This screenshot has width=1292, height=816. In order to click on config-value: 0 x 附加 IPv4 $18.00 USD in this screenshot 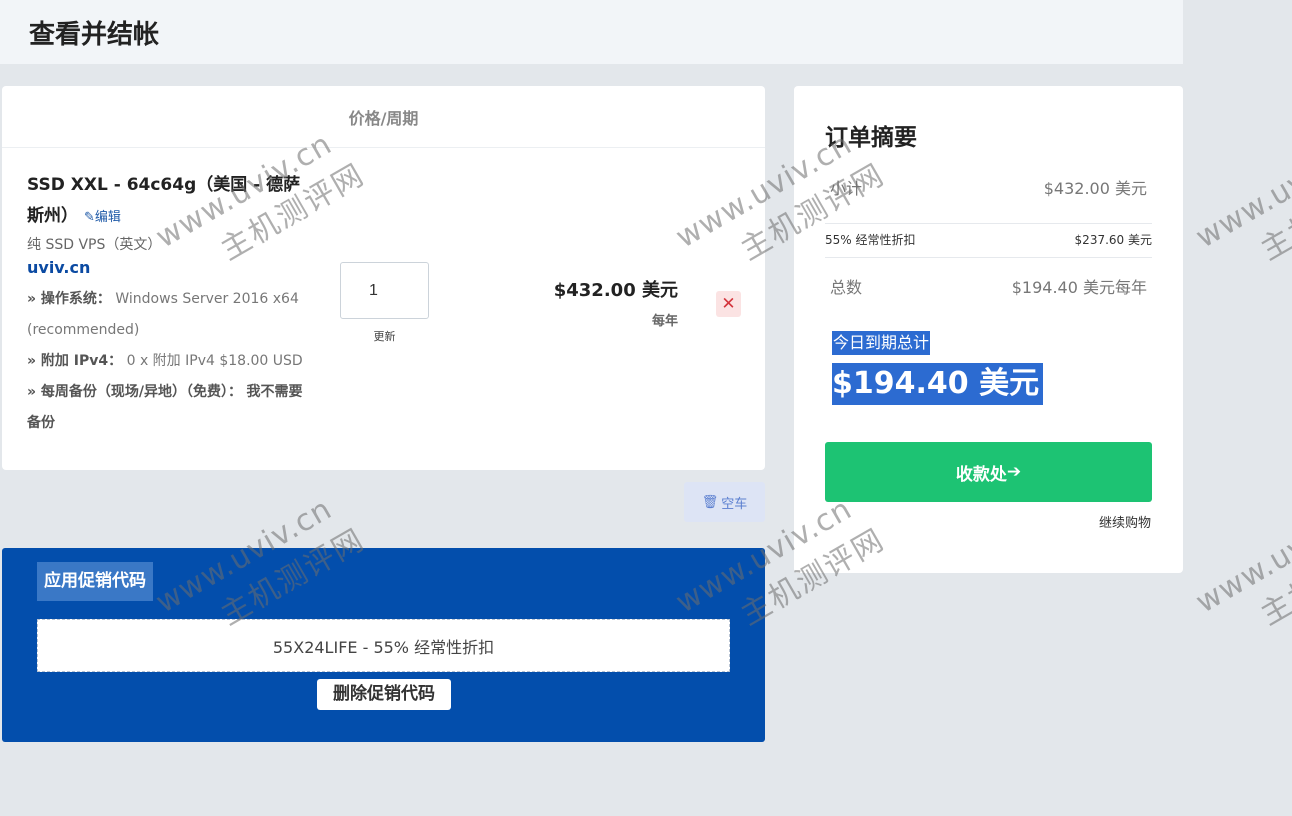, I will do `click(214, 361)`.